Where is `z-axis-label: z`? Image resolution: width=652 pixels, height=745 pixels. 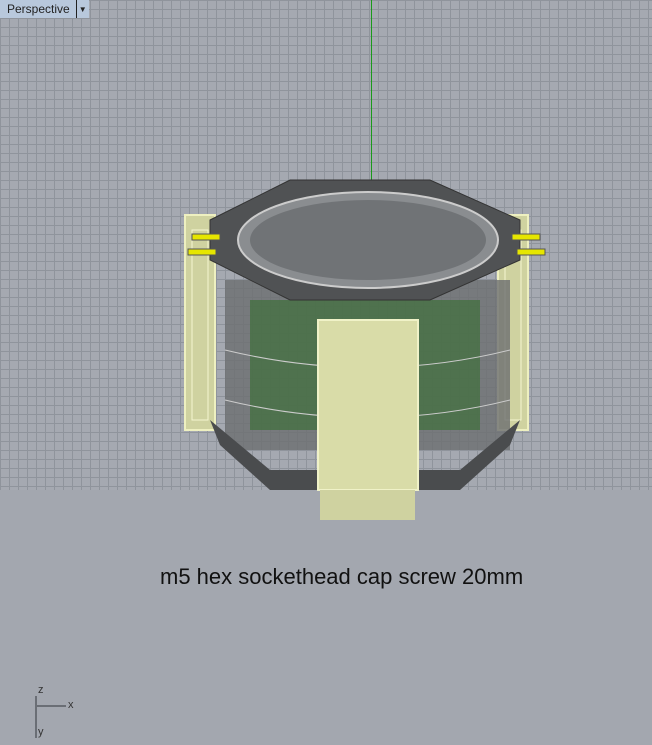
z-axis-label: z is located at coordinates (41, 690).